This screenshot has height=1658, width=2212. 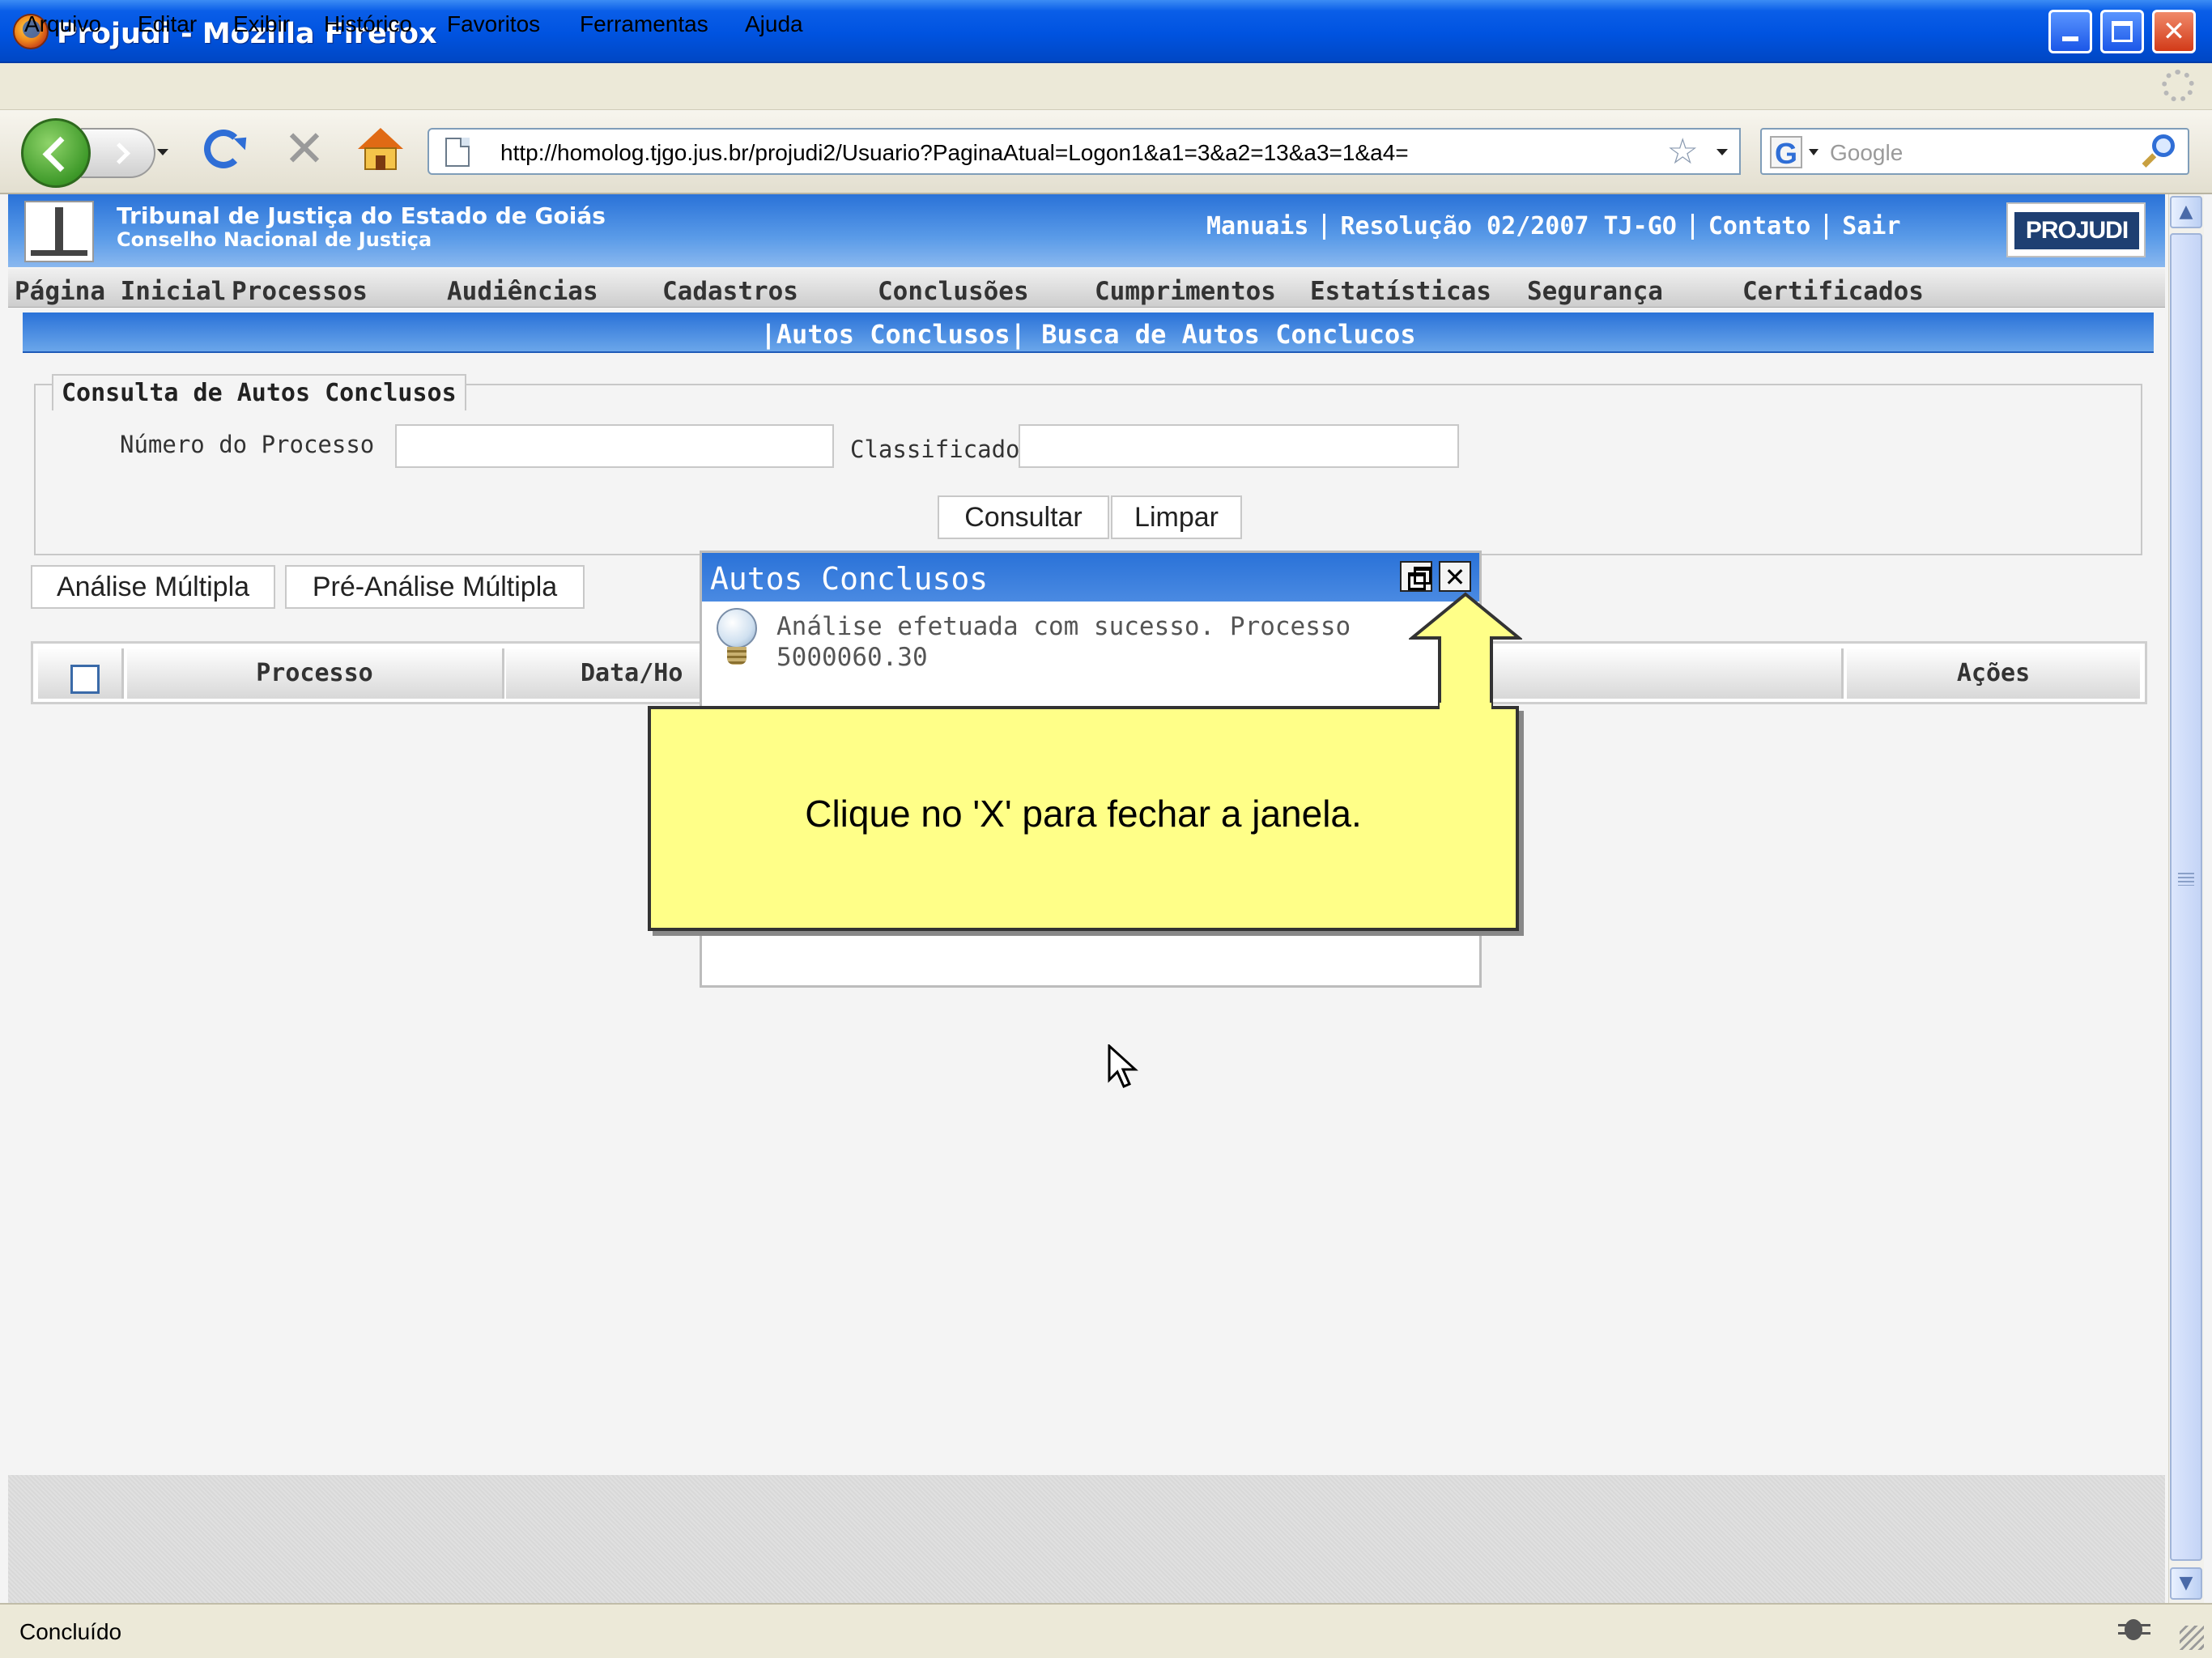 What do you see at coordinates (2070, 38) in the screenshot?
I see `minimize-icon` at bounding box center [2070, 38].